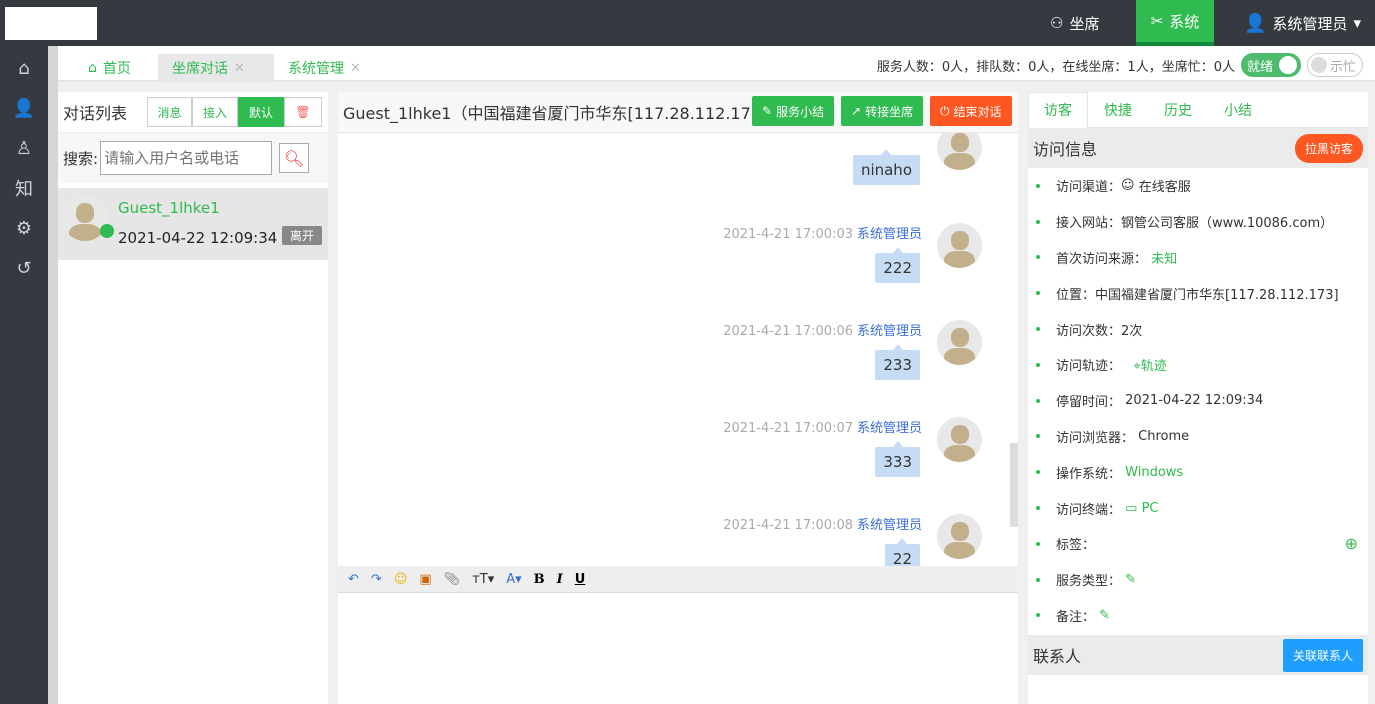  Describe the element at coordinates (882, 111) in the screenshot. I see `transfer-button: ↗ 转接坐席` at that location.